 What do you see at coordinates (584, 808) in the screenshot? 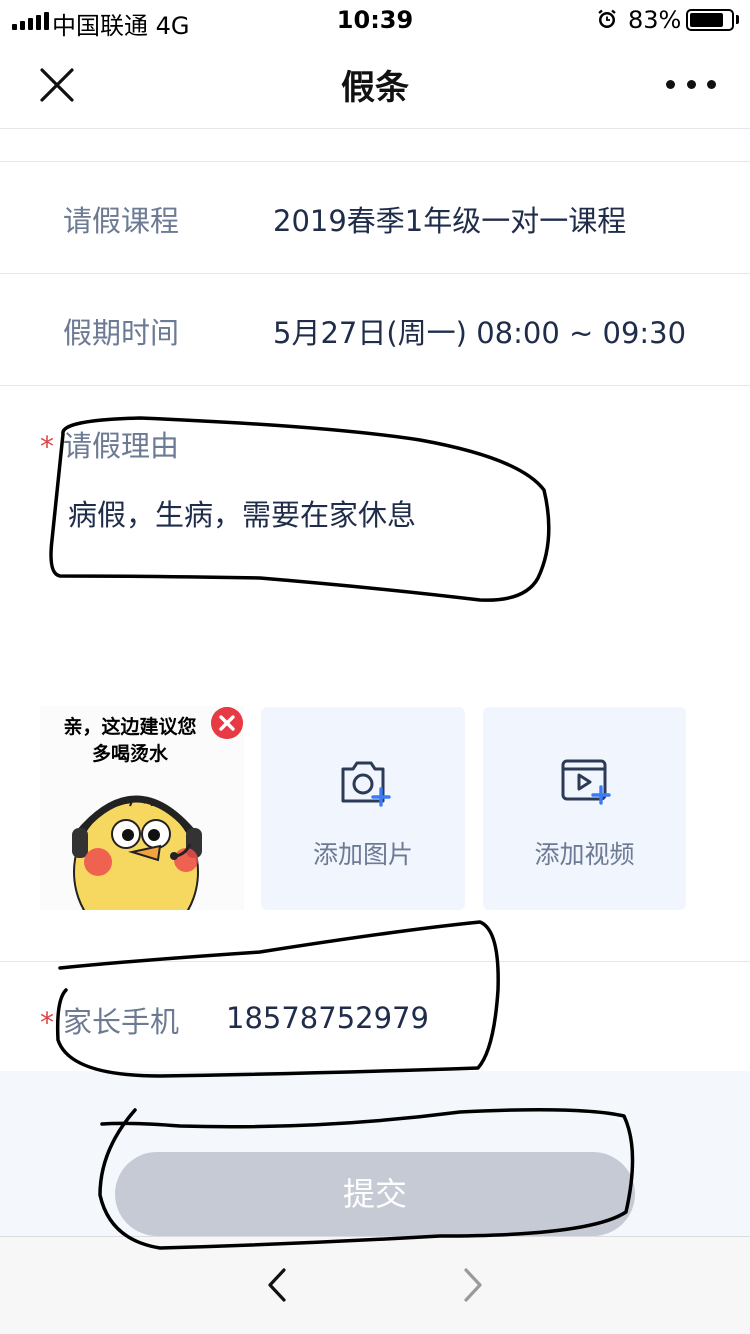
I see `add-video-button: 添加视频` at bounding box center [584, 808].